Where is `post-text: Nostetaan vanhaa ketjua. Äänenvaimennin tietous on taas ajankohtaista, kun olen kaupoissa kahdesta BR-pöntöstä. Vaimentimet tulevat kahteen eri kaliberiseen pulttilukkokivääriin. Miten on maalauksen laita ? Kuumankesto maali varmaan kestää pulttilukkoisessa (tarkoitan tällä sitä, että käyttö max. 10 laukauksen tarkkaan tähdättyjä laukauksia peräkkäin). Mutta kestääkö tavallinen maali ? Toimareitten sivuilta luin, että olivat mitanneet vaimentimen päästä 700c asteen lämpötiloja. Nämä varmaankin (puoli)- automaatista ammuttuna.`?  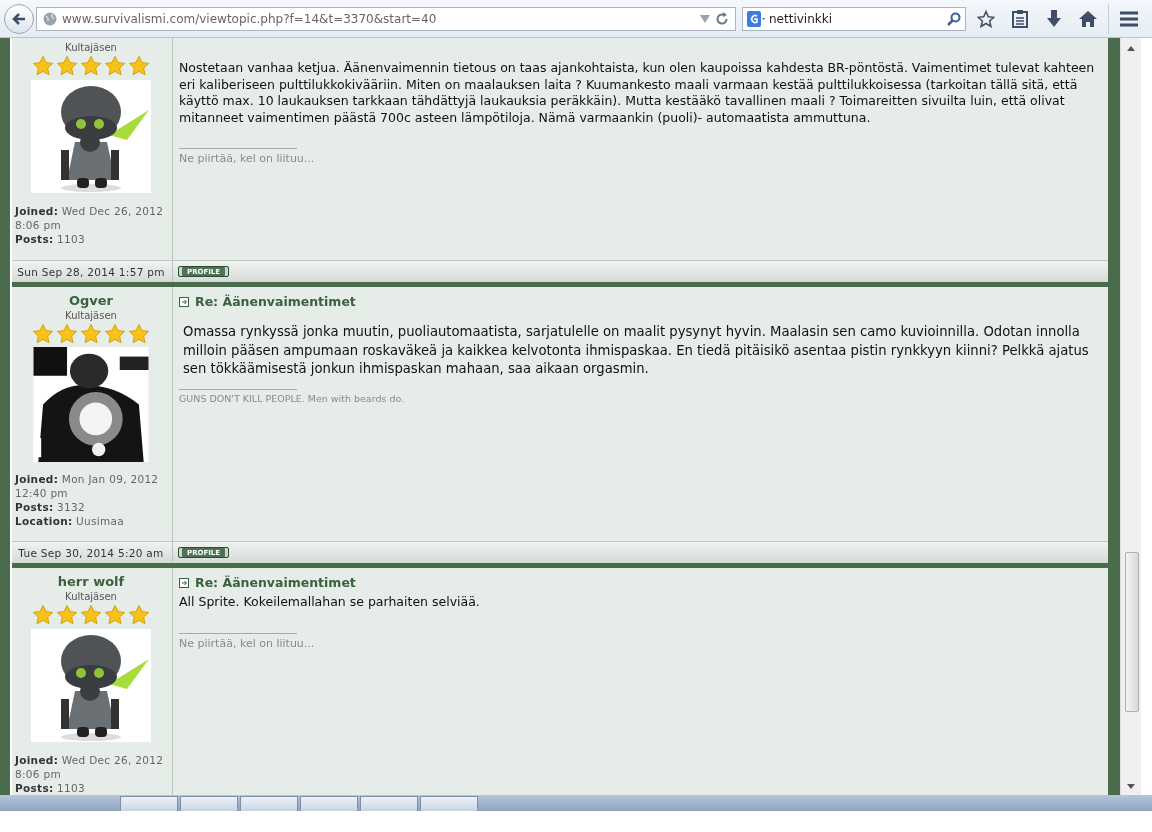 post-text: Nostetaan vanhaa ketjua. Äänenvaimennin tietous on taas ajankohtaista, kun olen kaupoissa kahdesta BR-pöntöstä. Vaimentimet tulevat kahteen eri kaliberiseen pulttilukkokivääriin. Miten on maalauksen laita ? Kuumankesto maali varmaan kestää pulttilukkoisessa (tarkoitan tällä sitä, että käyttö max. 10 laukauksen tarkkaan tähdättyjä laukauksia peräkkäin). Mutta kestääkö tavallinen maali ? Toimareitten sivuilta luin, että olivat mitanneet vaimentimen päästä 700c asteen lämpötiloja. Nämä varmaankin (puoli)- automaatista ammuttuna. is located at coordinates (637, 93).